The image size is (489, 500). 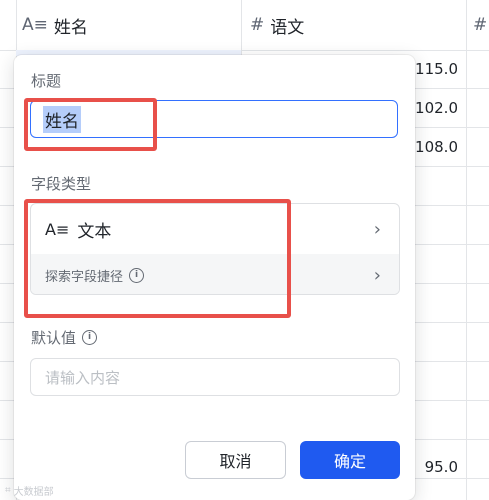 What do you see at coordinates (35, 25) in the screenshot?
I see `text-type-icon: A≡` at bounding box center [35, 25].